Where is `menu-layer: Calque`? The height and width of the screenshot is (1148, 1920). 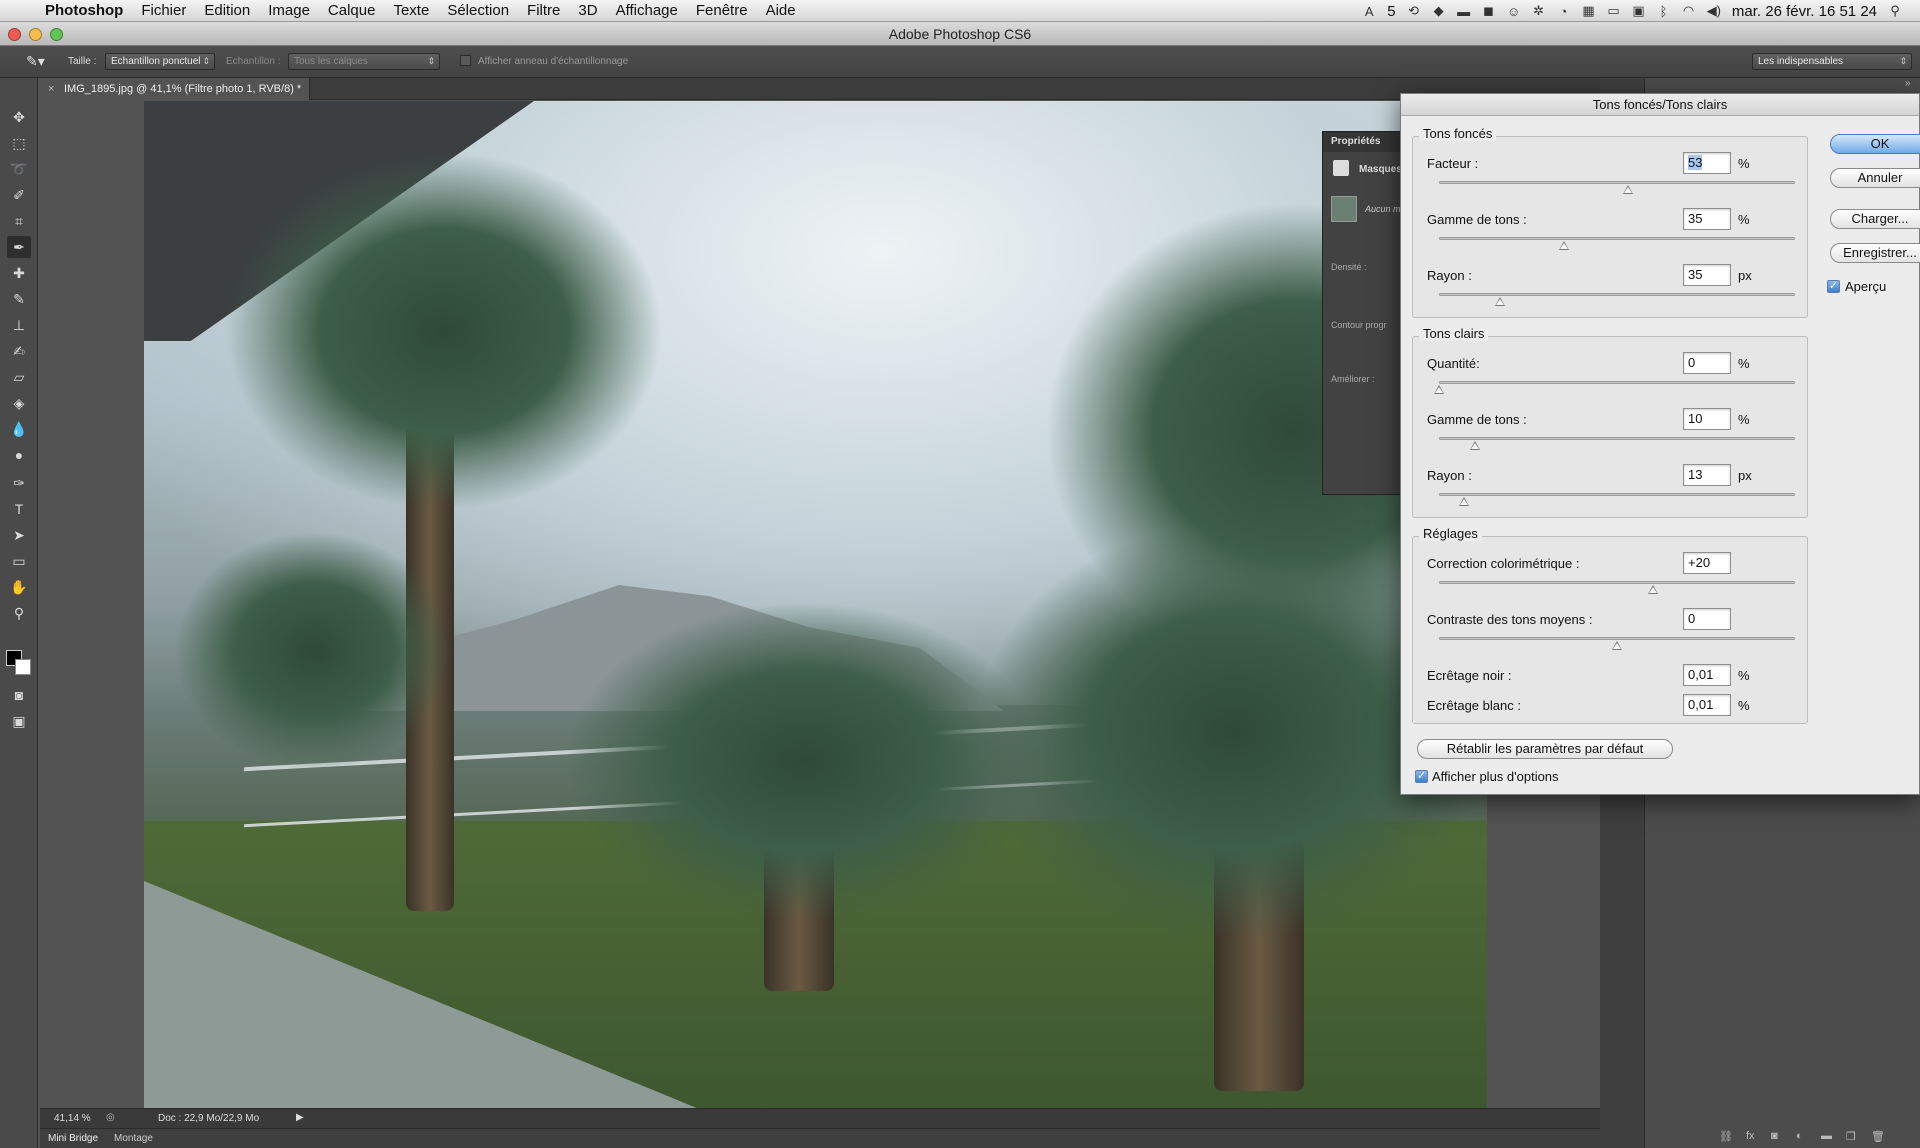 menu-layer: Calque is located at coordinates (352, 11).